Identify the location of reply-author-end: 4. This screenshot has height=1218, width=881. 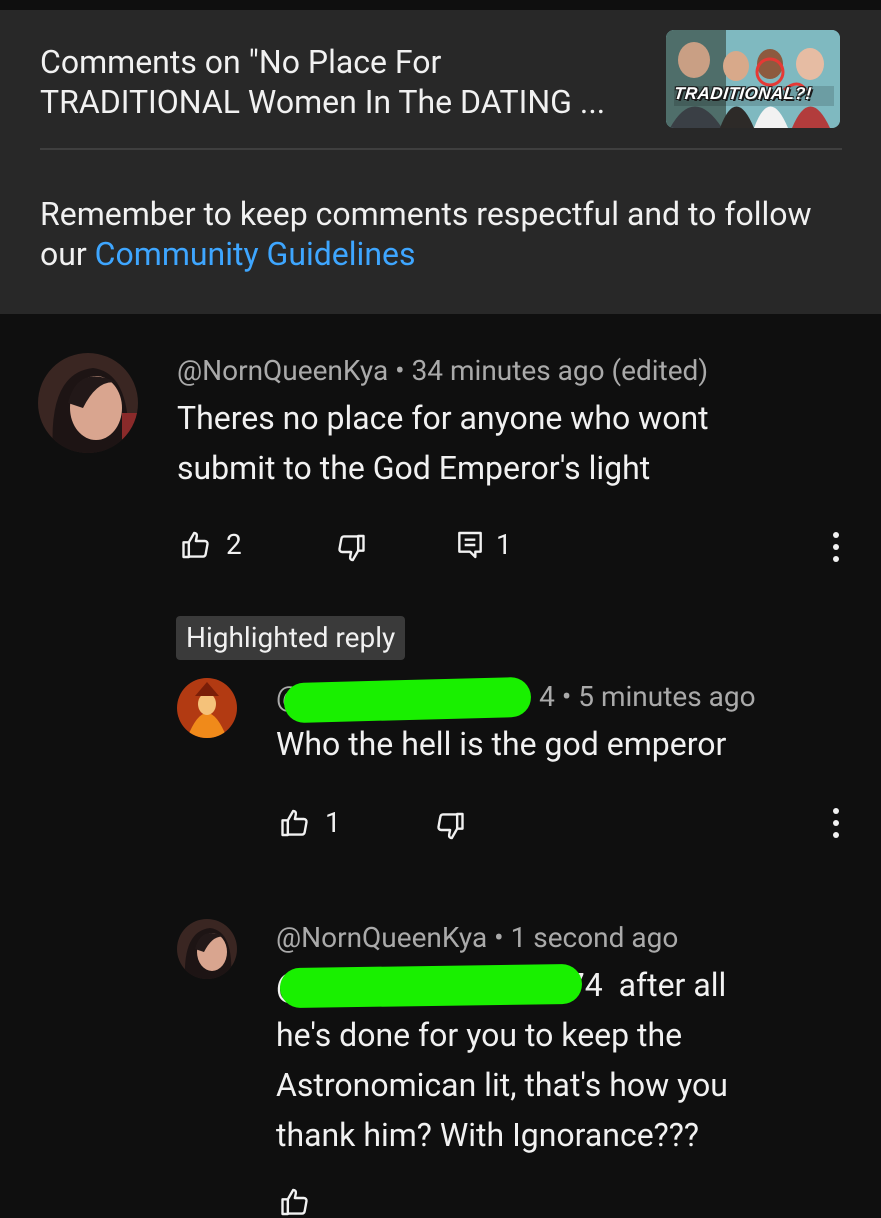
(547, 696).